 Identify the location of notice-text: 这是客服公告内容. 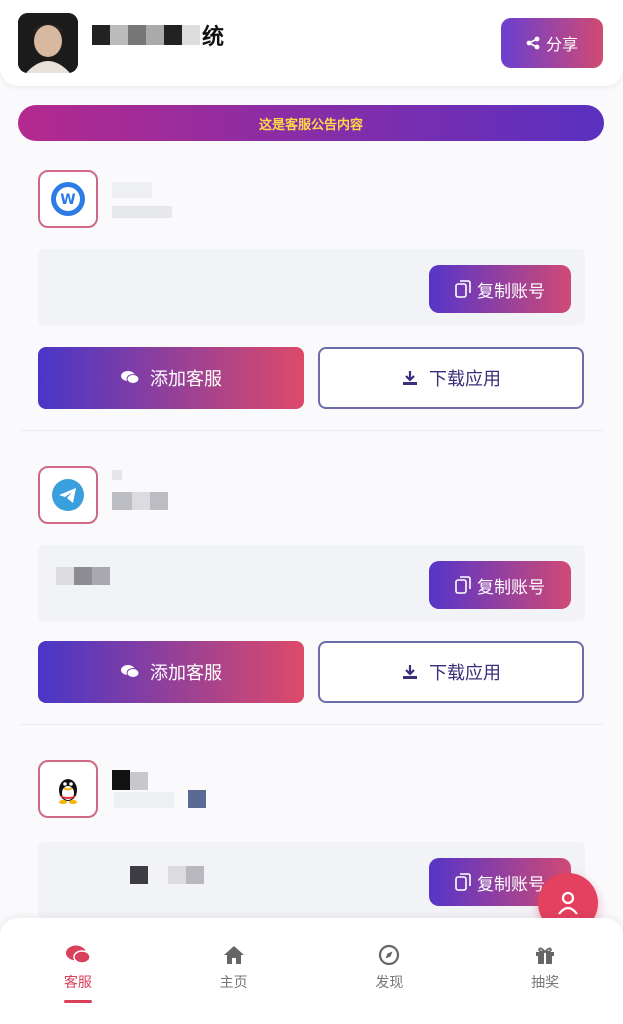
(310, 125).